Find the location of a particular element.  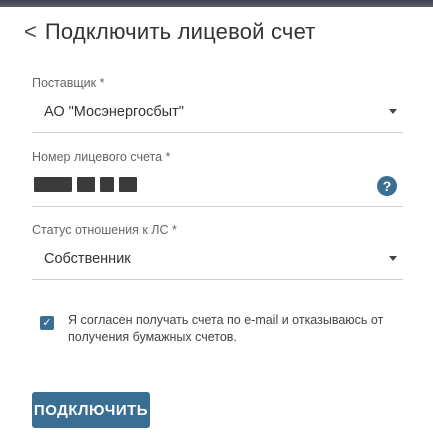

relation-status-select: Собственник is located at coordinates (217, 259).